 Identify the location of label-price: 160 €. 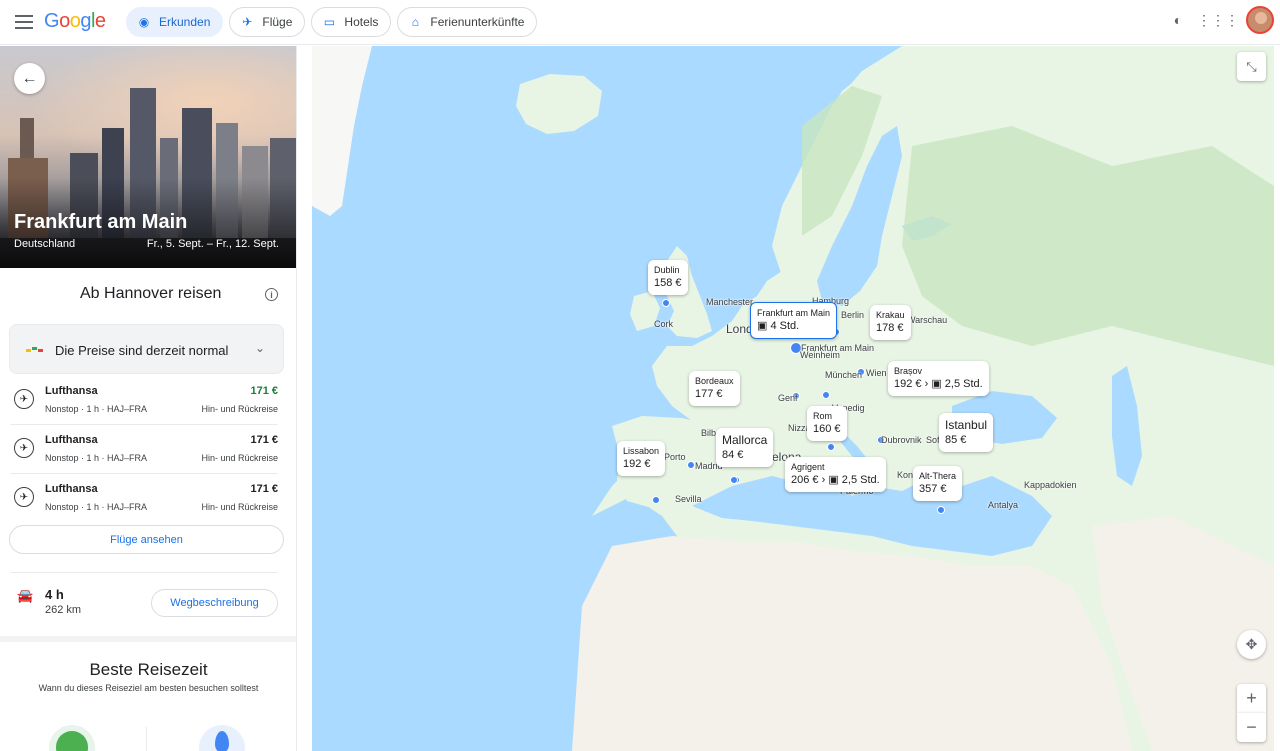
(827, 429).